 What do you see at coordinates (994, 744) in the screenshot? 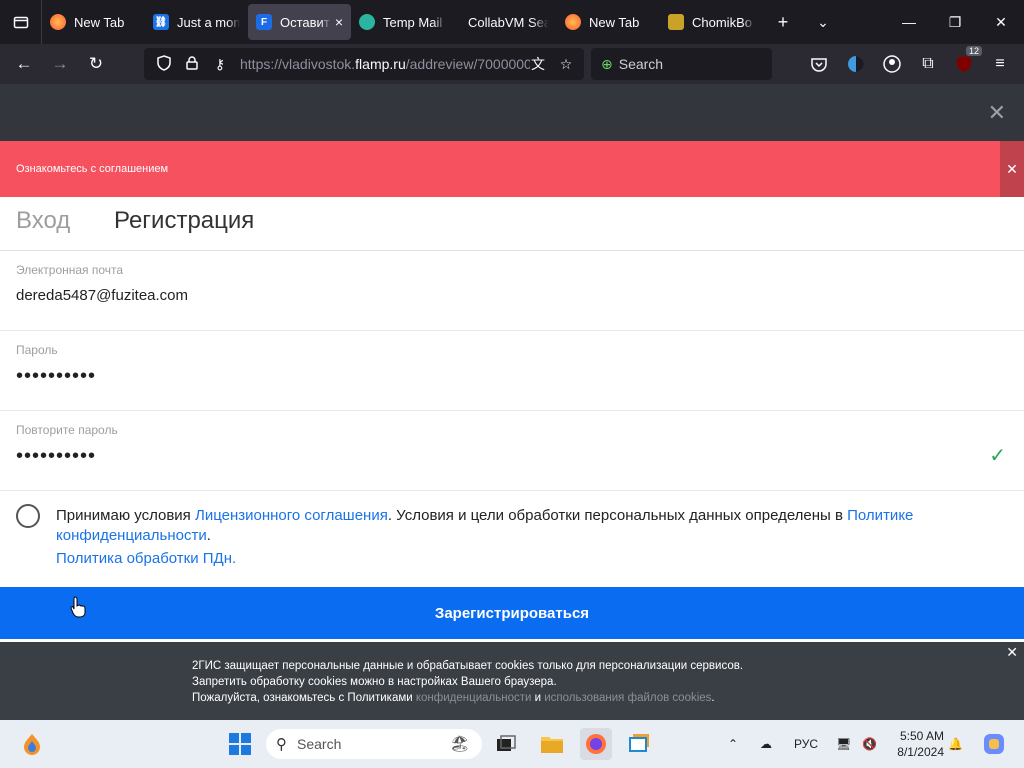
I see `copilot-icon` at bounding box center [994, 744].